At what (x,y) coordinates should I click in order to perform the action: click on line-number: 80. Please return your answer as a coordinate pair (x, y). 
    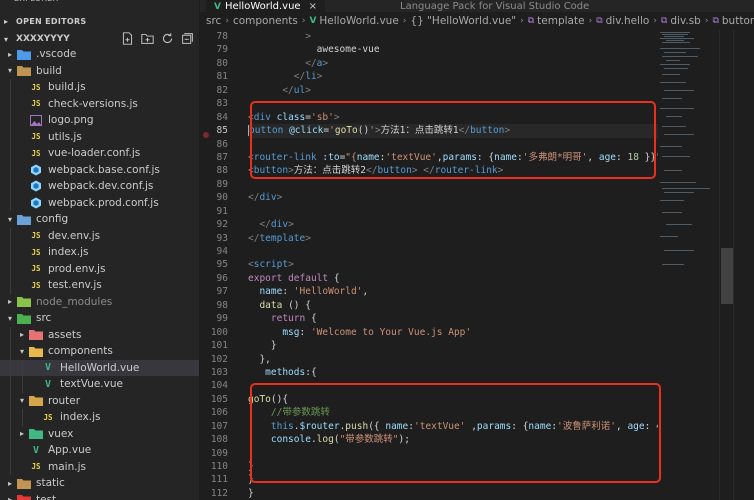
    Looking at the image, I should click on (222, 63).